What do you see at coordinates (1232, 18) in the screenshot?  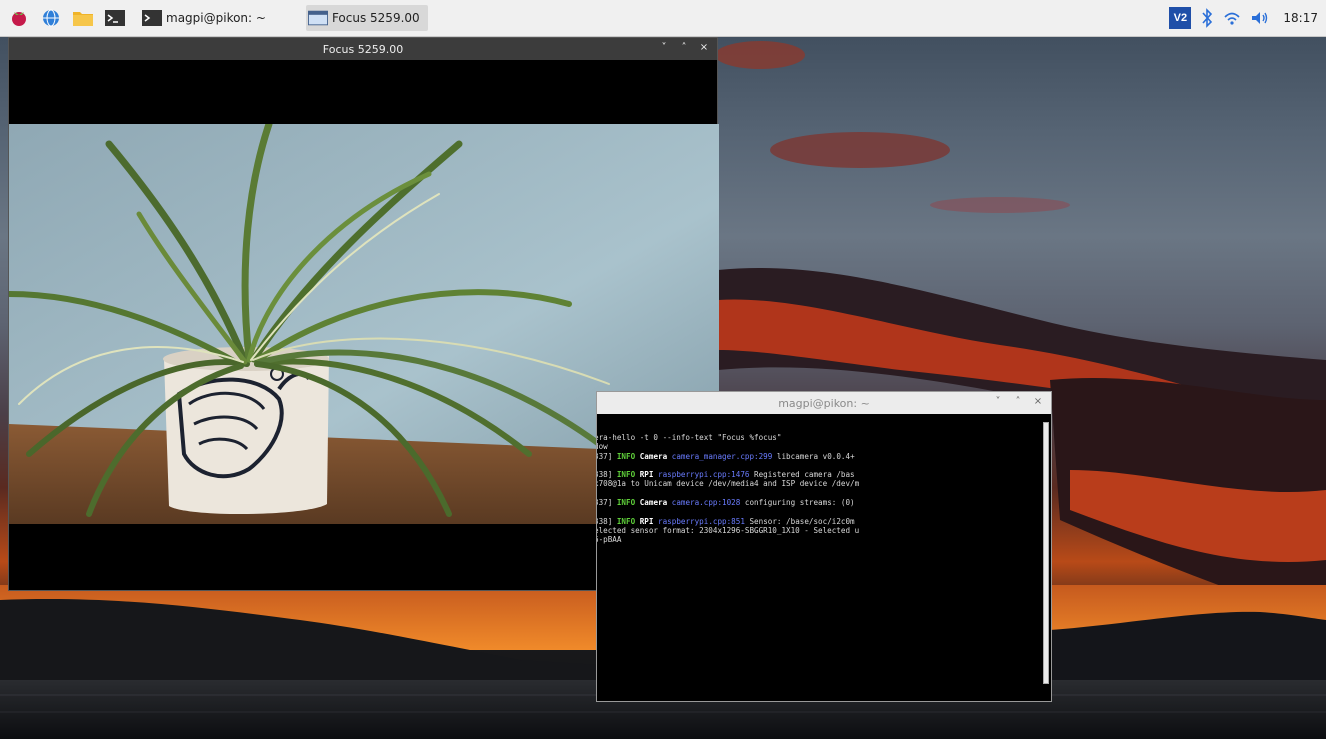 I see `wifi-icon` at bounding box center [1232, 18].